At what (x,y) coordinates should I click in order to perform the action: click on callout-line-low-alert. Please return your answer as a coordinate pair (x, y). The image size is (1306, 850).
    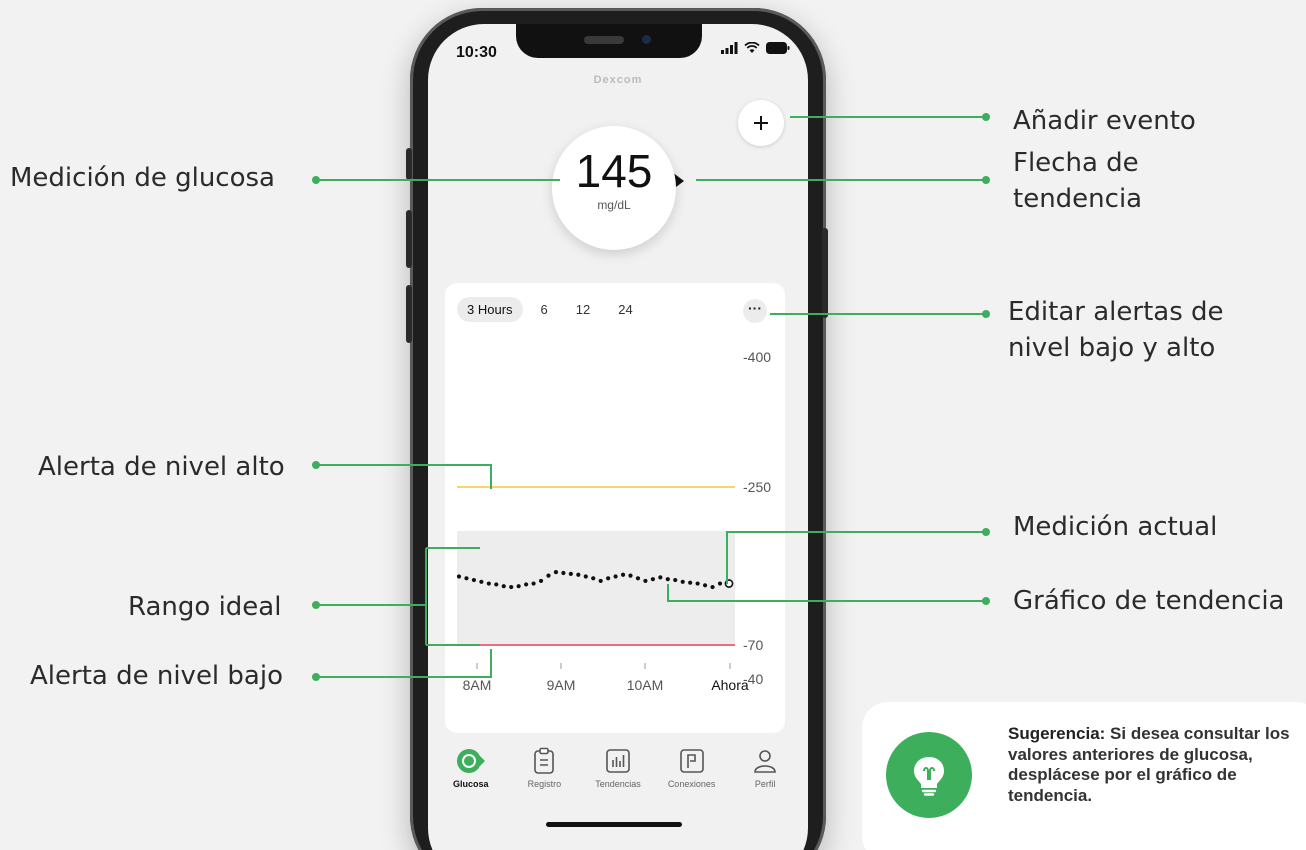
    Looking at the image, I should click on (404, 663).